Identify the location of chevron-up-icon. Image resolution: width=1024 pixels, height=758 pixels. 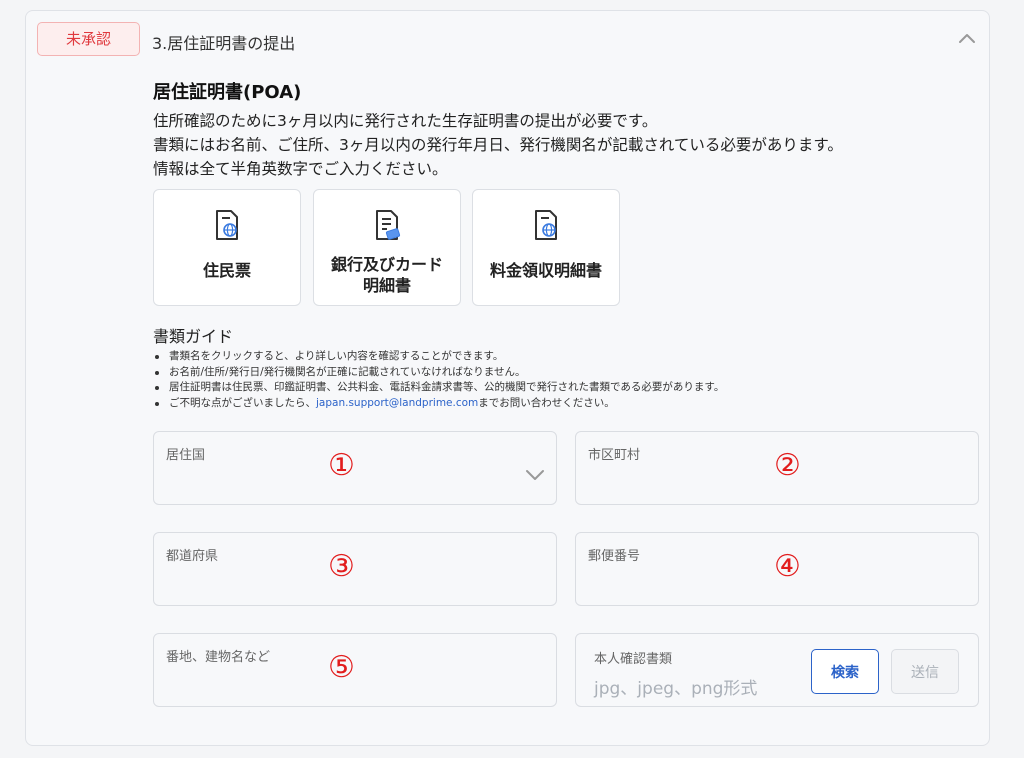
(967, 39).